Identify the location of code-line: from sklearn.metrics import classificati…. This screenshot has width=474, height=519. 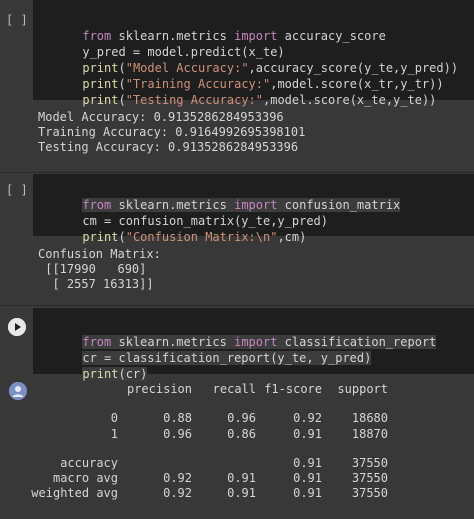
(259, 342).